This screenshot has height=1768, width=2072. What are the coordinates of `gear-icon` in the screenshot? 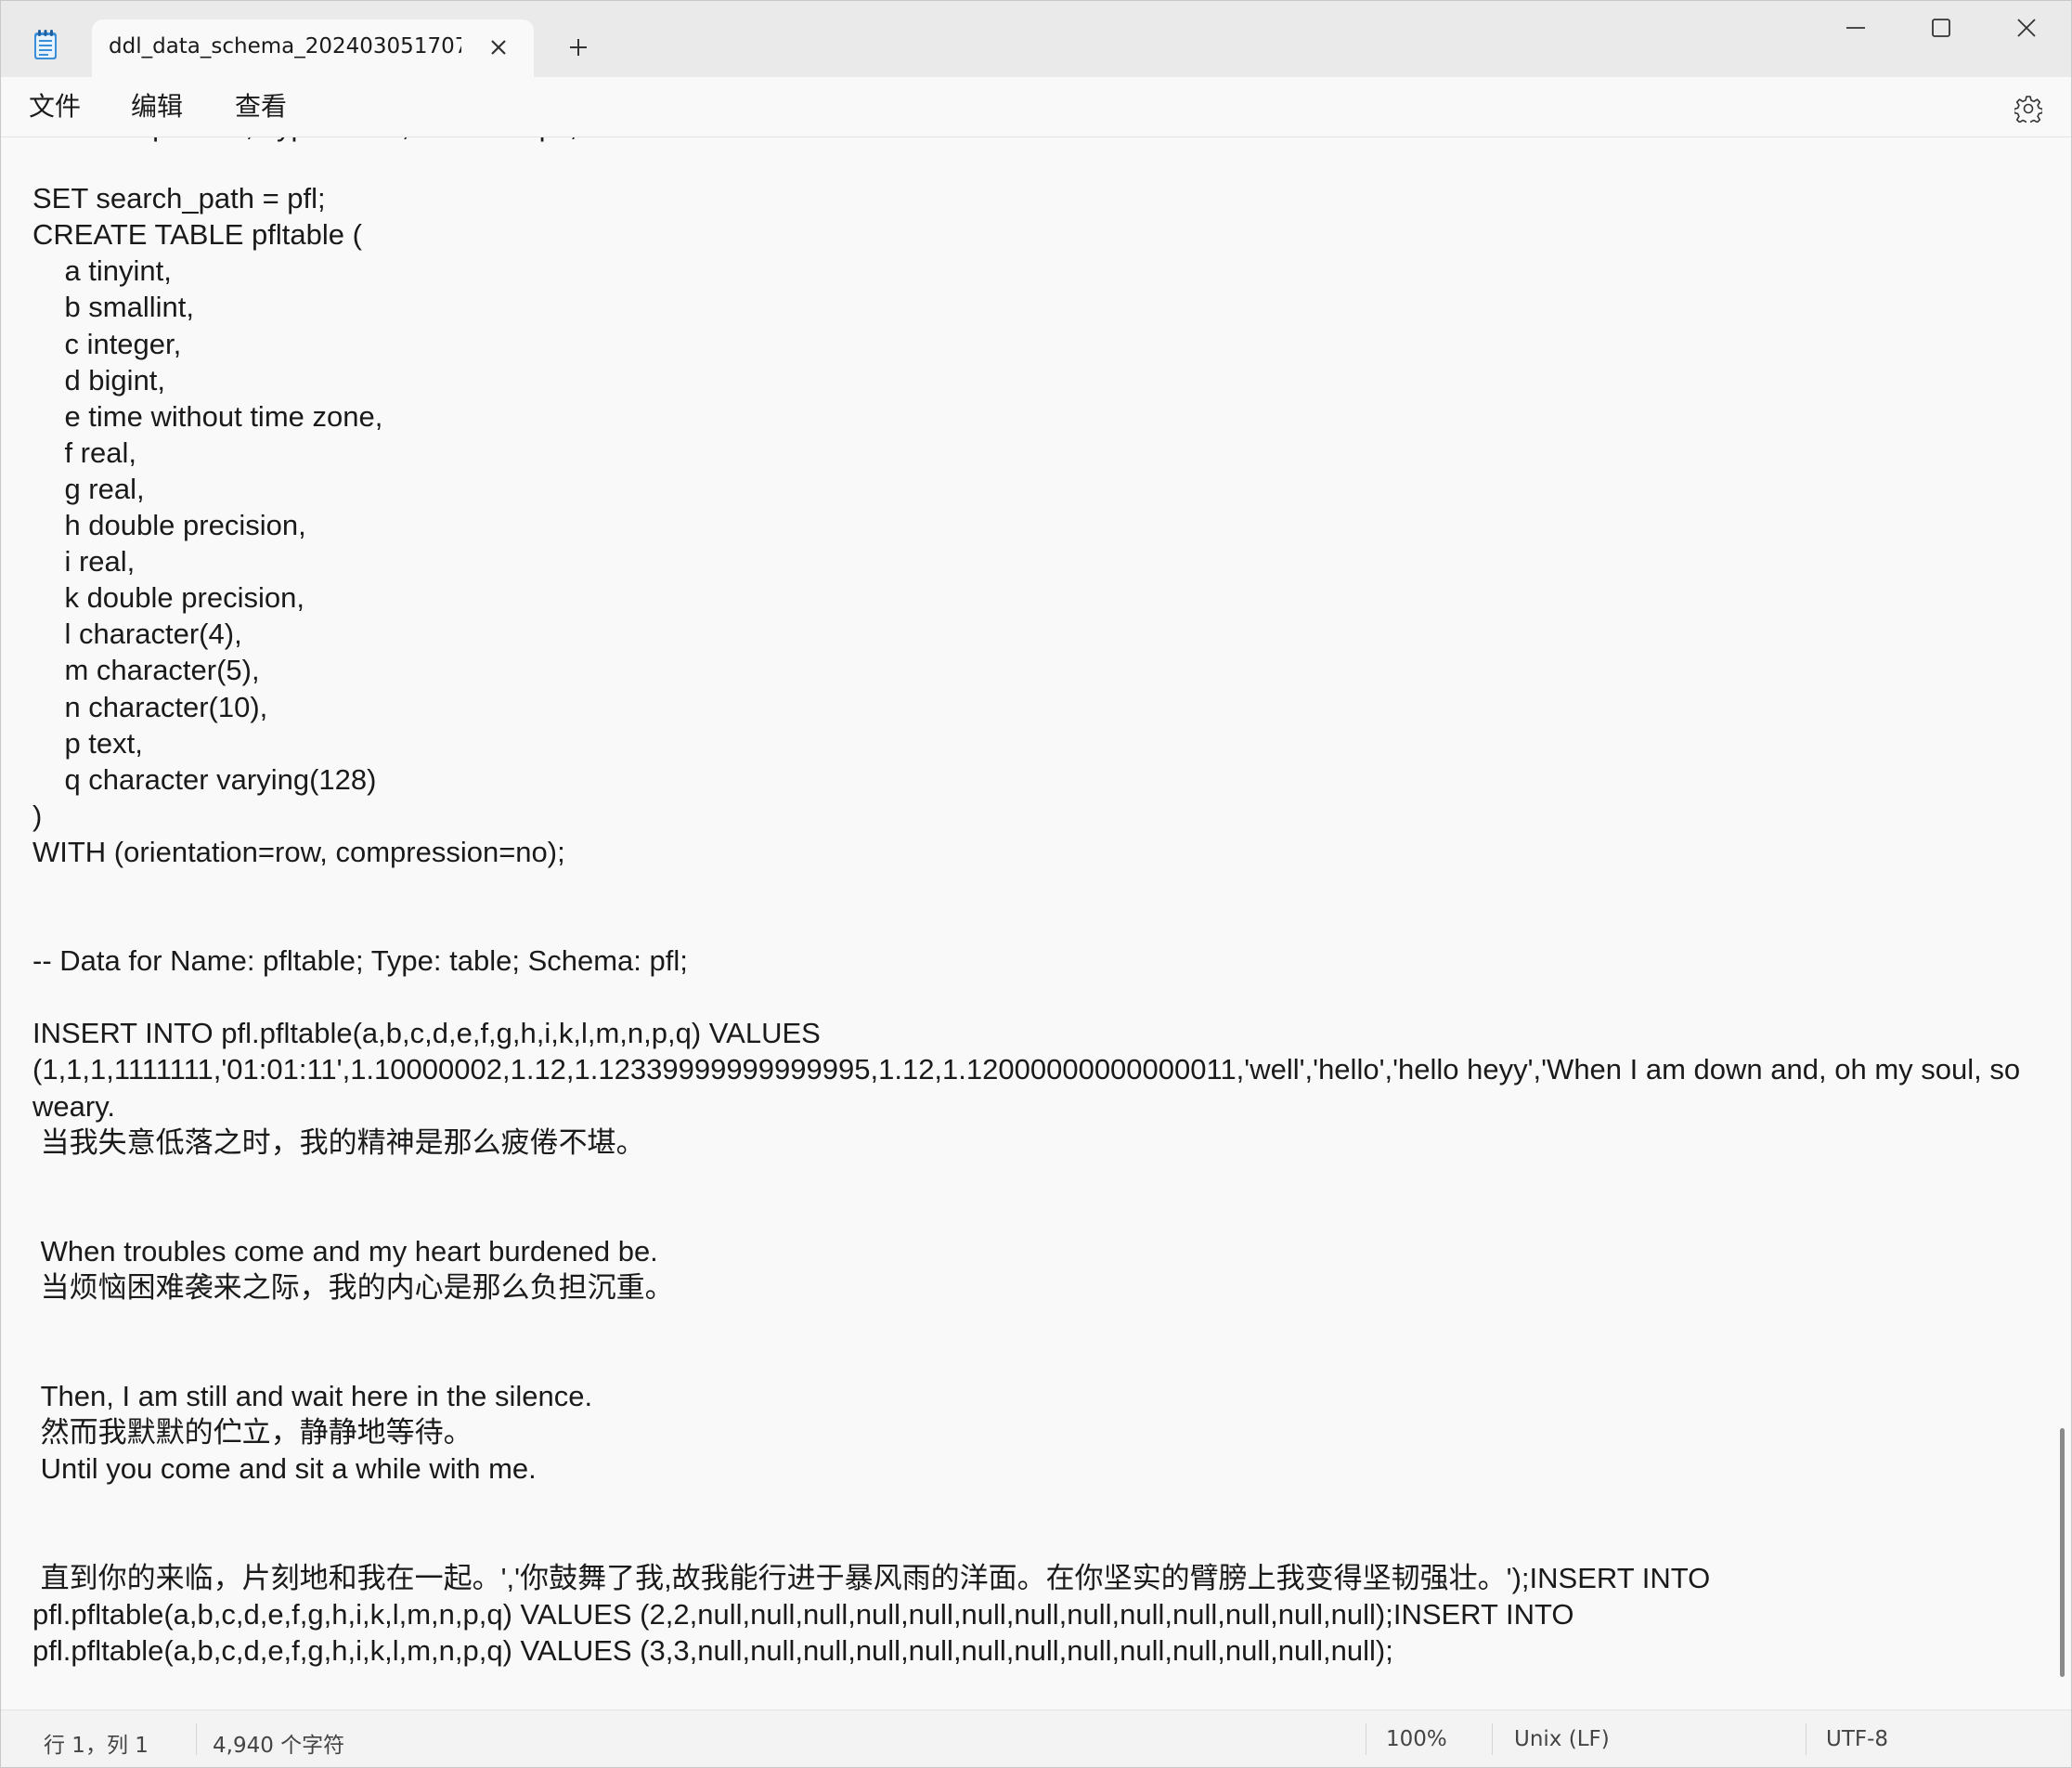 It's located at (2028, 109).